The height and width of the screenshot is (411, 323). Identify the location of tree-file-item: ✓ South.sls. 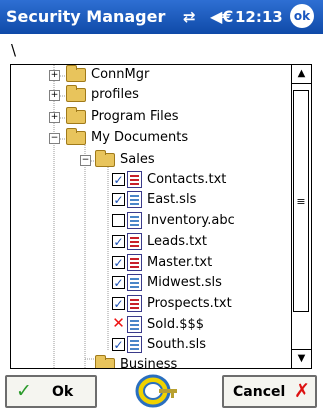
(152, 345).